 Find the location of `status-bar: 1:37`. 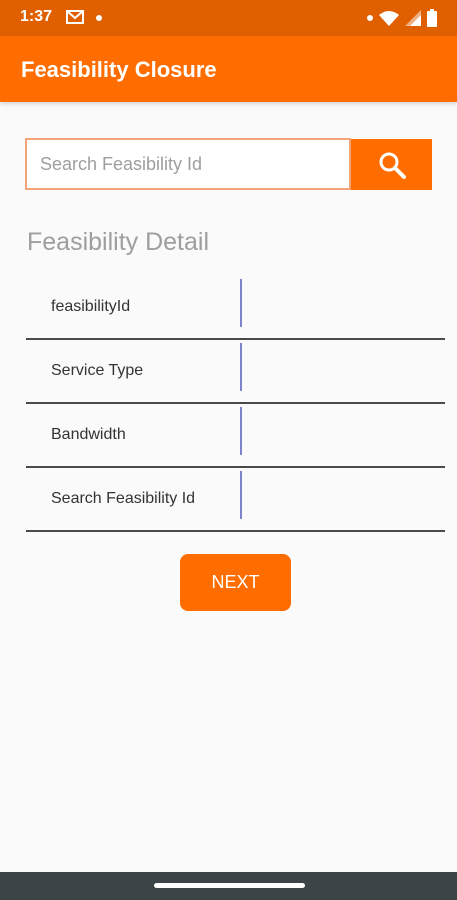

status-bar: 1:37 is located at coordinates (228, 18).